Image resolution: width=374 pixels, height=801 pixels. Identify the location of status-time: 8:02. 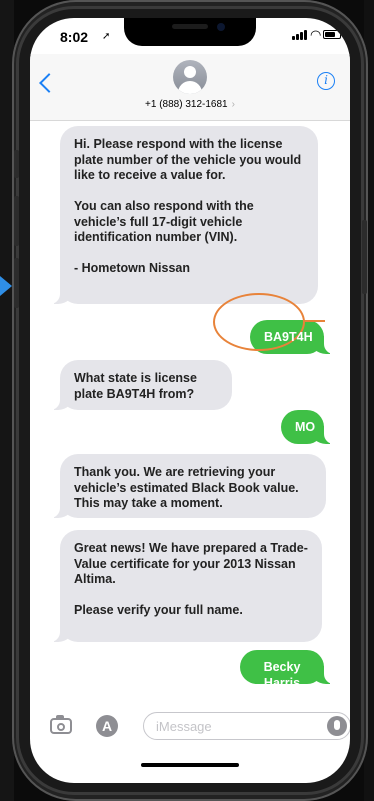
(74, 37).